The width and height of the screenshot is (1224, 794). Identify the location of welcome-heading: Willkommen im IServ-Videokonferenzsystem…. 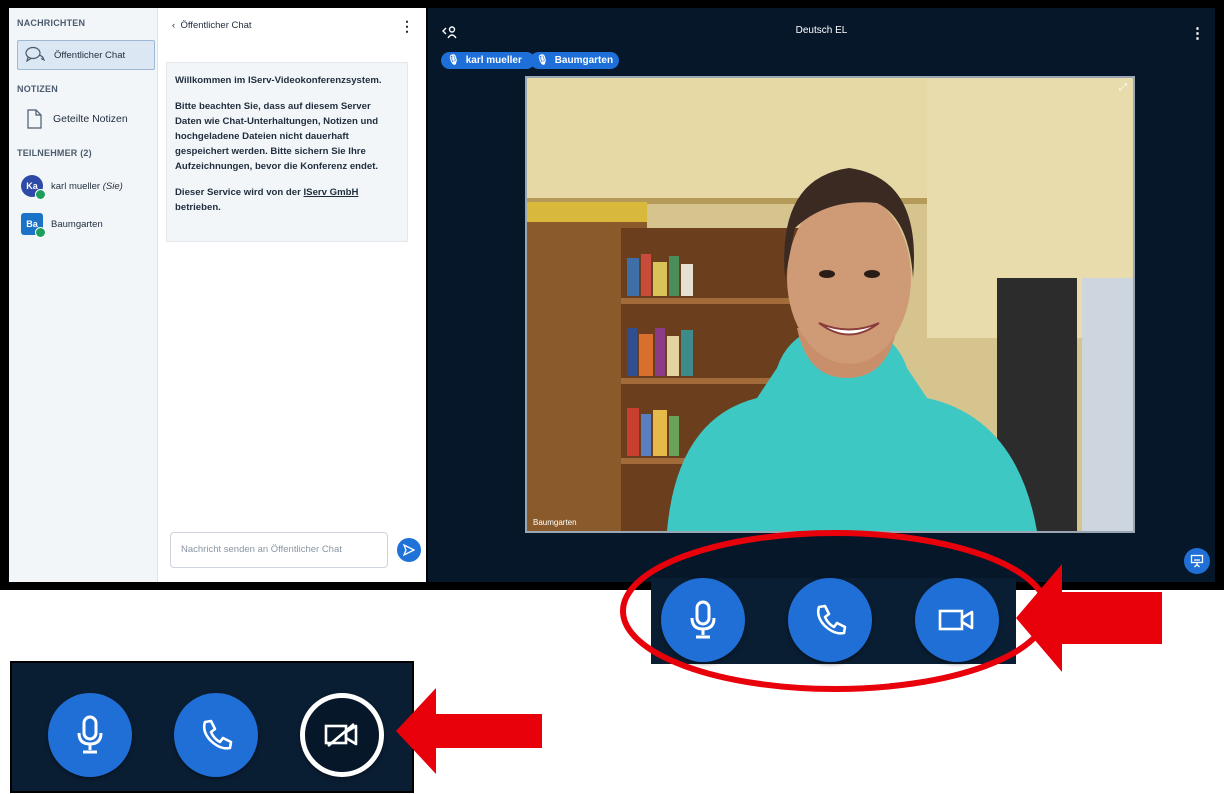
(278, 80).